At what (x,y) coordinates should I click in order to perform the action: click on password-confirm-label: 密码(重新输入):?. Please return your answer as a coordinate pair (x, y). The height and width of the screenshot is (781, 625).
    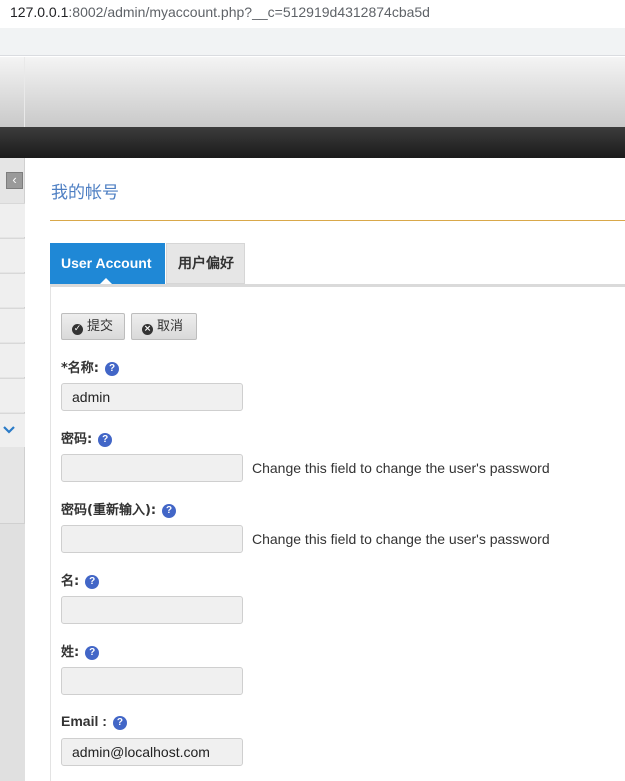
    Looking at the image, I should click on (119, 508).